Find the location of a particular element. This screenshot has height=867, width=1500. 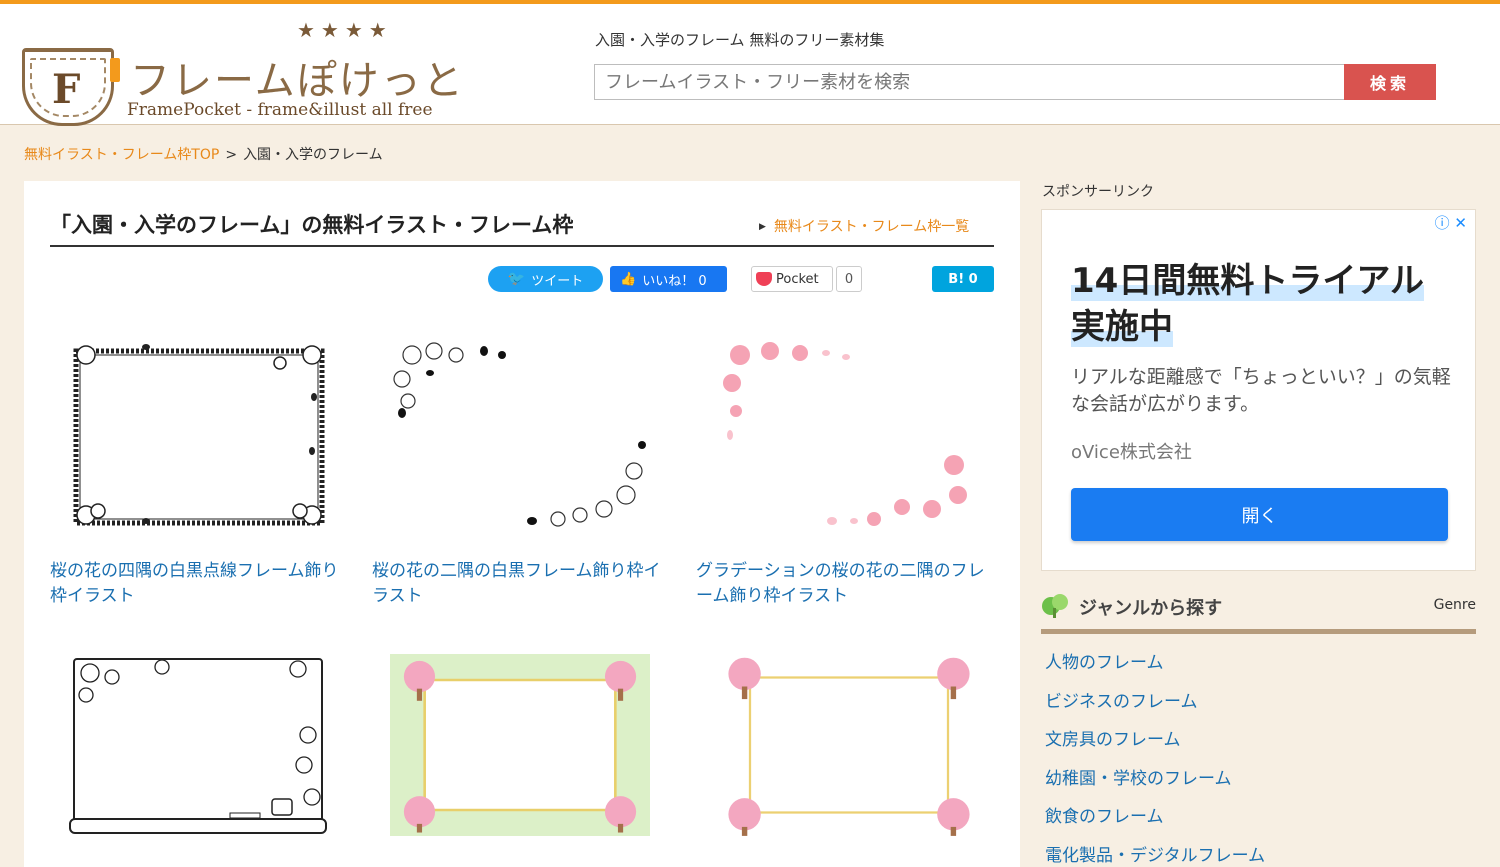

genre-item: 文房具のフレーム is located at coordinates (1155, 744).